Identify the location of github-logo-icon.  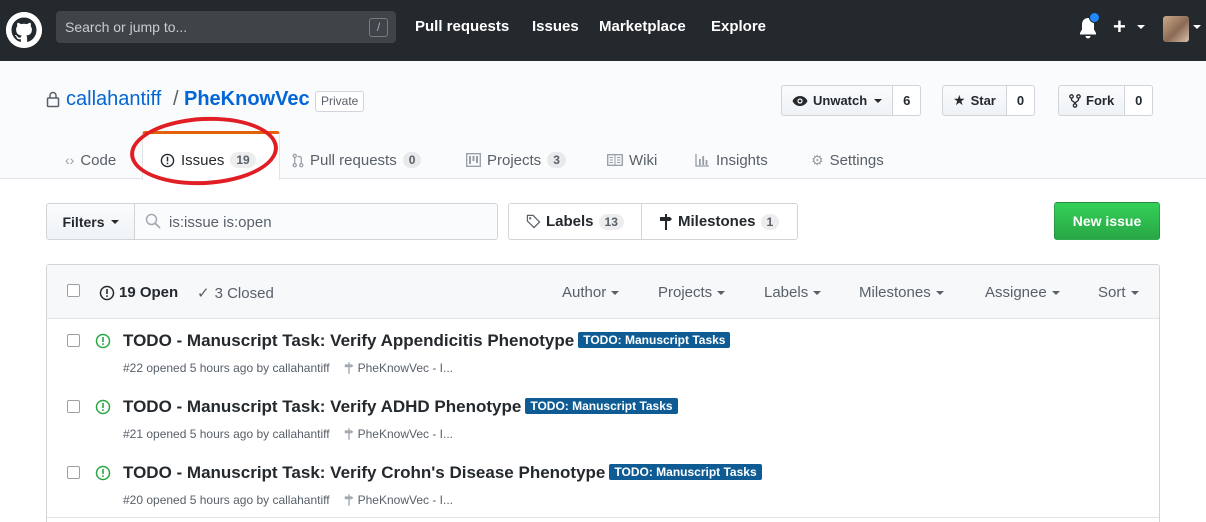
(24, 30).